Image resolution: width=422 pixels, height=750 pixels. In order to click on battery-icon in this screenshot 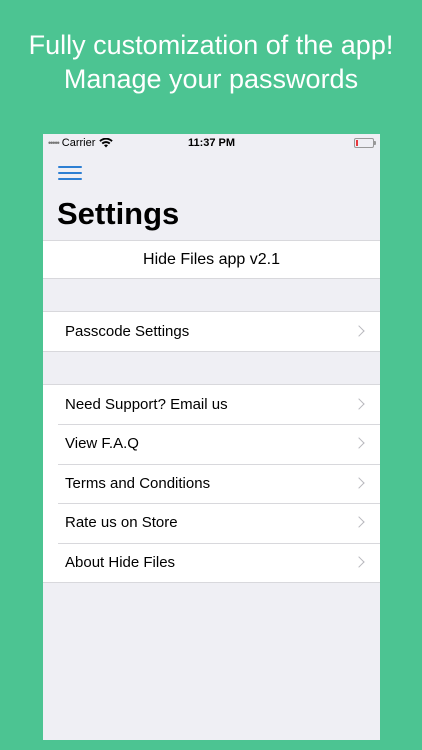, I will do `click(365, 143)`.